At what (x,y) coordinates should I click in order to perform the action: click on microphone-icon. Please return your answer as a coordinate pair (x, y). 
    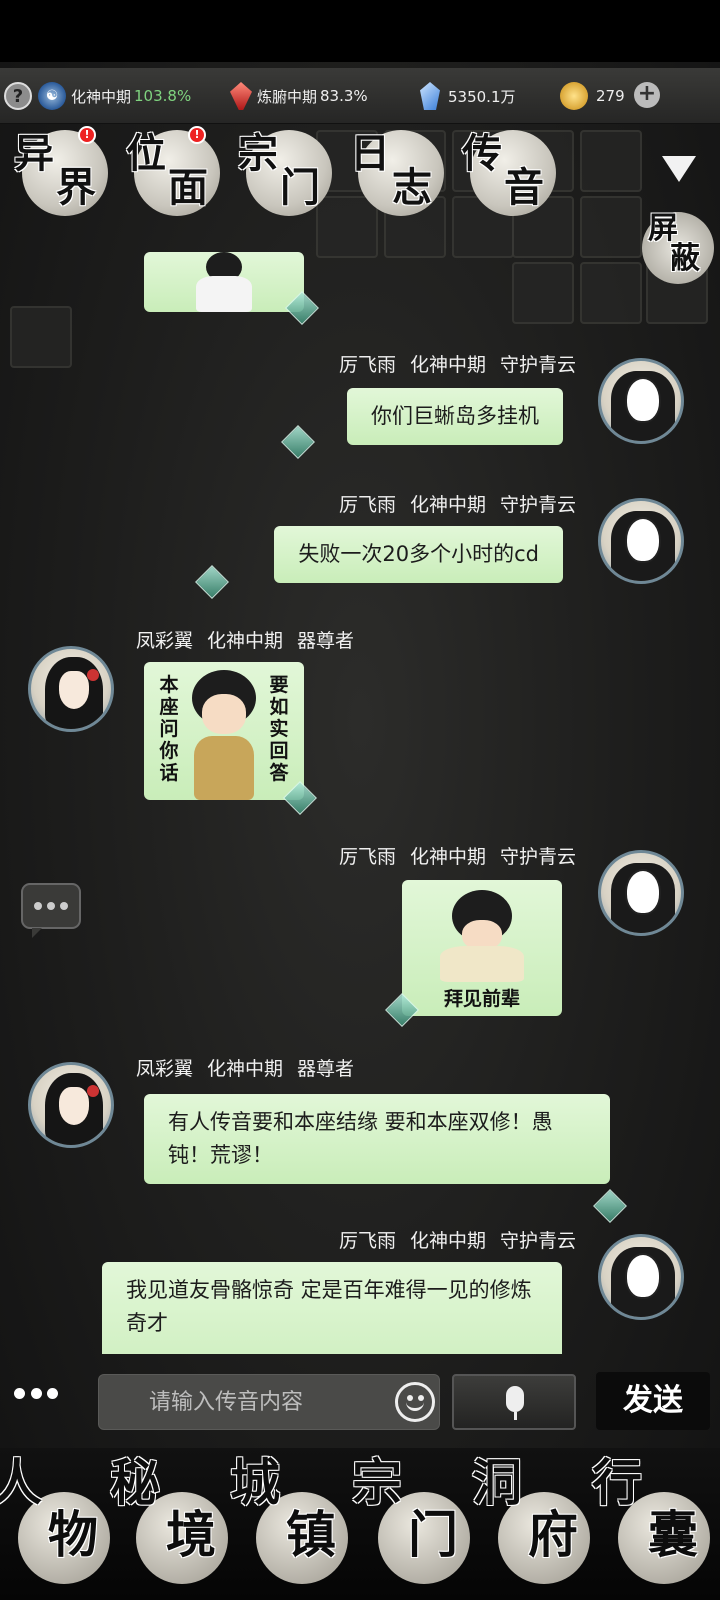
    Looking at the image, I should click on (515, 1399).